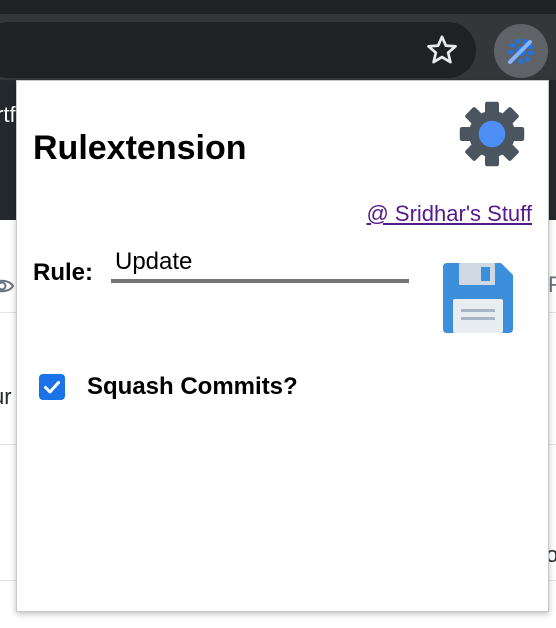  What do you see at coordinates (6, 396) in the screenshot?
I see `background-text: ur` at bounding box center [6, 396].